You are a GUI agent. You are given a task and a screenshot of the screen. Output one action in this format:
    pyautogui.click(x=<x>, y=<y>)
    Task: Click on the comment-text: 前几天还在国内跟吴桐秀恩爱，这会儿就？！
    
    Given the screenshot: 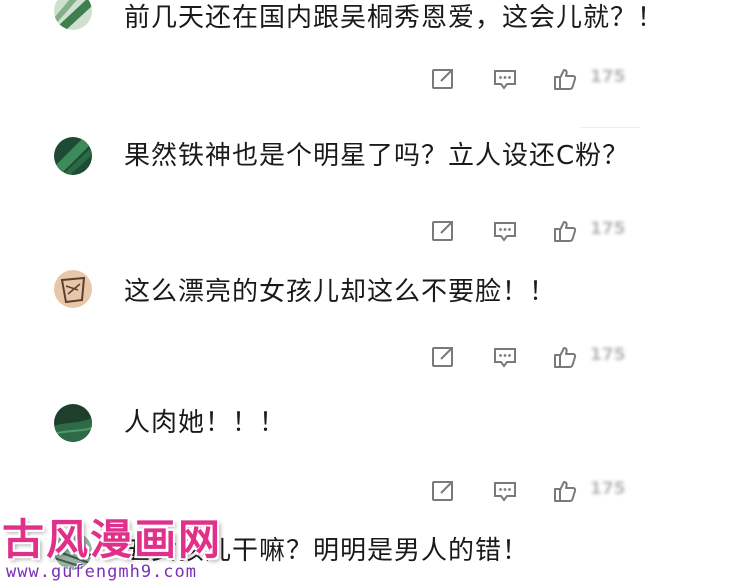 What is the action you would take?
    pyautogui.click(x=394, y=18)
    